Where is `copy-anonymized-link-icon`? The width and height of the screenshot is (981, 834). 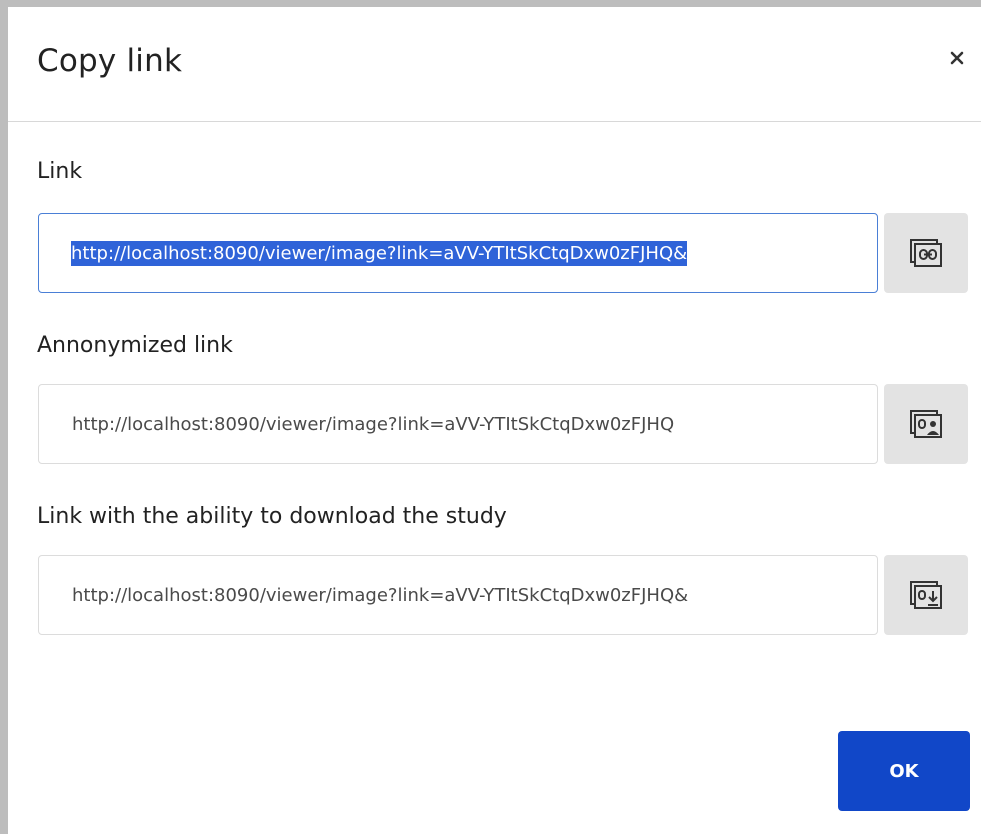
copy-anonymized-link-icon is located at coordinates (926, 424).